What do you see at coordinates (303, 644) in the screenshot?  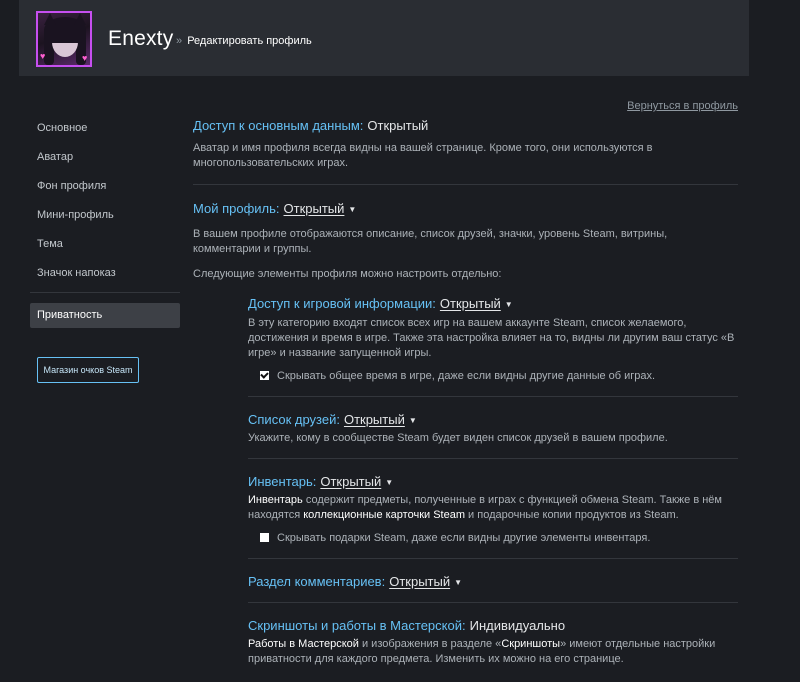 I see `workshop-link: Работы в Мастерской` at bounding box center [303, 644].